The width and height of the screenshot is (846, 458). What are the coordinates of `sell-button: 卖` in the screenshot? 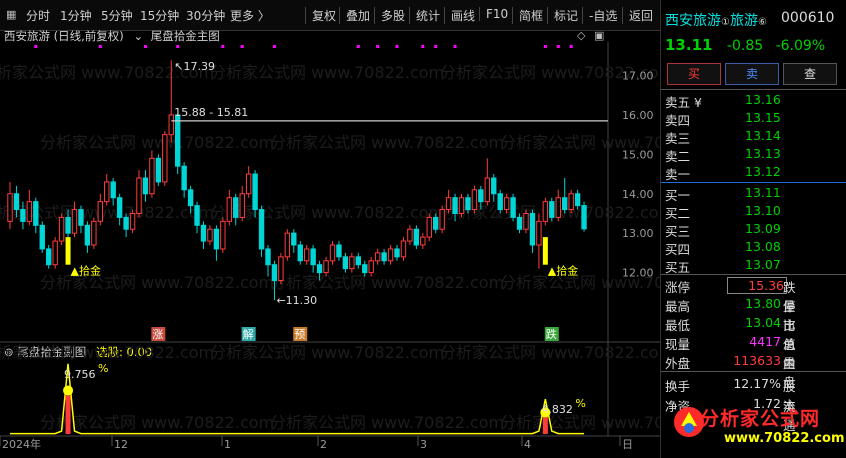 It's located at (752, 74).